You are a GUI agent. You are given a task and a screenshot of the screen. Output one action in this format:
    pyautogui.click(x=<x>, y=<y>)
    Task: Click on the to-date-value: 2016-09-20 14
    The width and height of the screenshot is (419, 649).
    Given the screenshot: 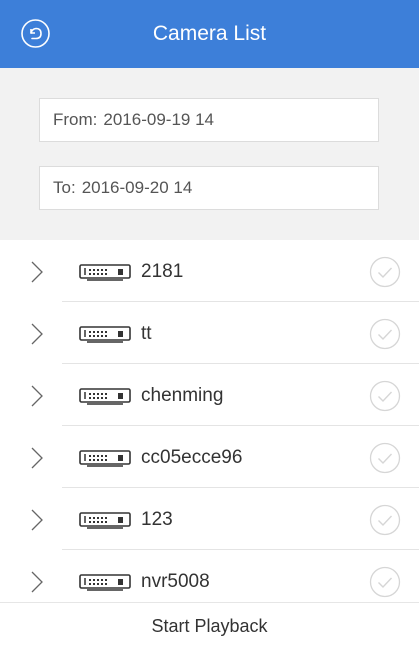 What is the action you would take?
    pyautogui.click(x=137, y=187)
    